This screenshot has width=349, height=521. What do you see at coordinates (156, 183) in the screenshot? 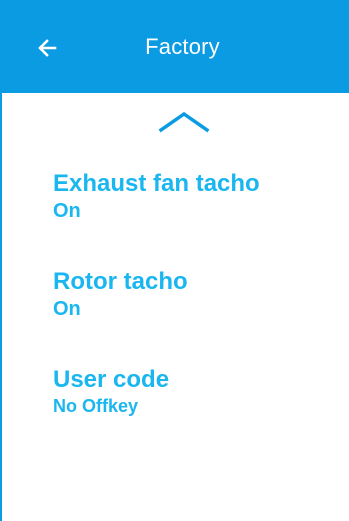
I see `setting-label: Exhaust fan tacho` at bounding box center [156, 183].